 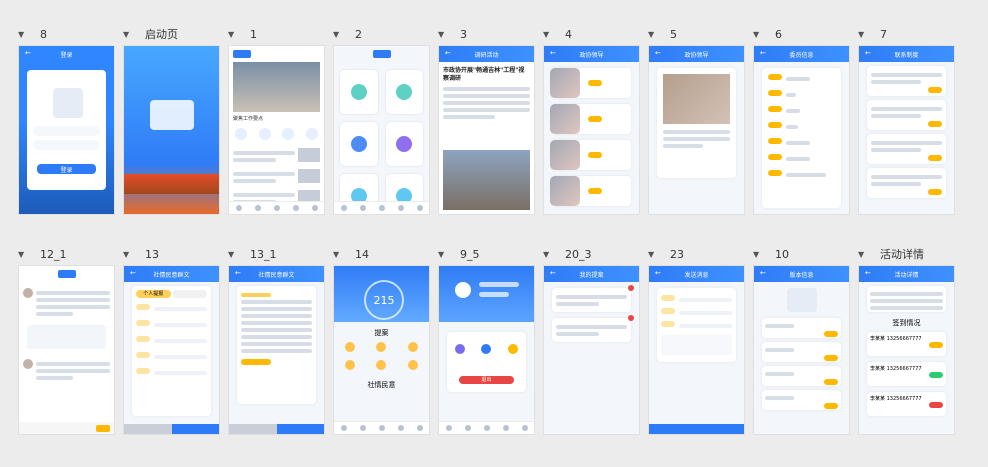 What do you see at coordinates (460, 349) in the screenshot?
I see `menu-icon` at bounding box center [460, 349].